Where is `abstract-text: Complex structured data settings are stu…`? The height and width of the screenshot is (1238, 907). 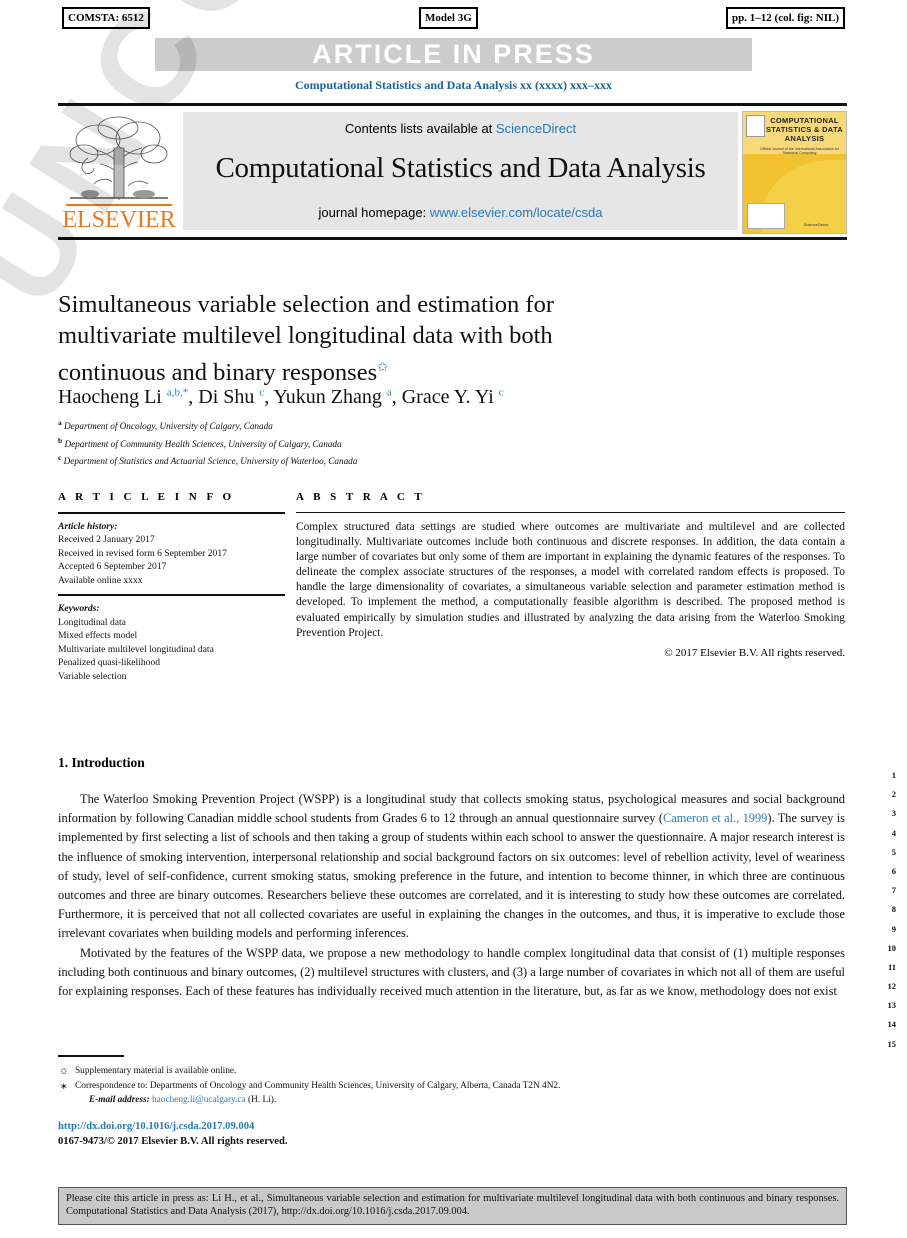
abstract-text: Complex structured data settings are stu… is located at coordinates (570, 580).